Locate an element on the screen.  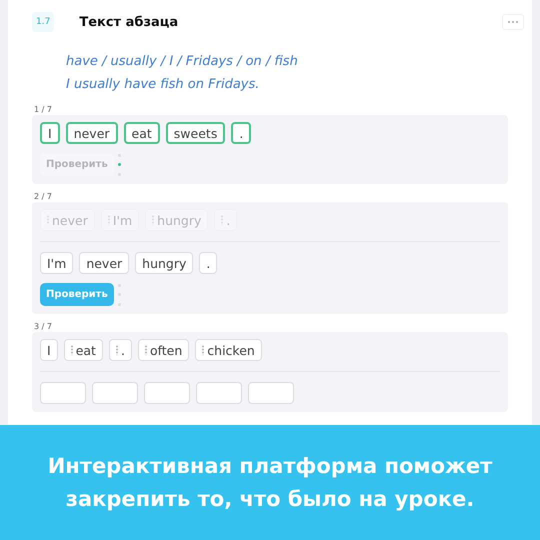
word-chip: chicken is located at coordinates (228, 350).